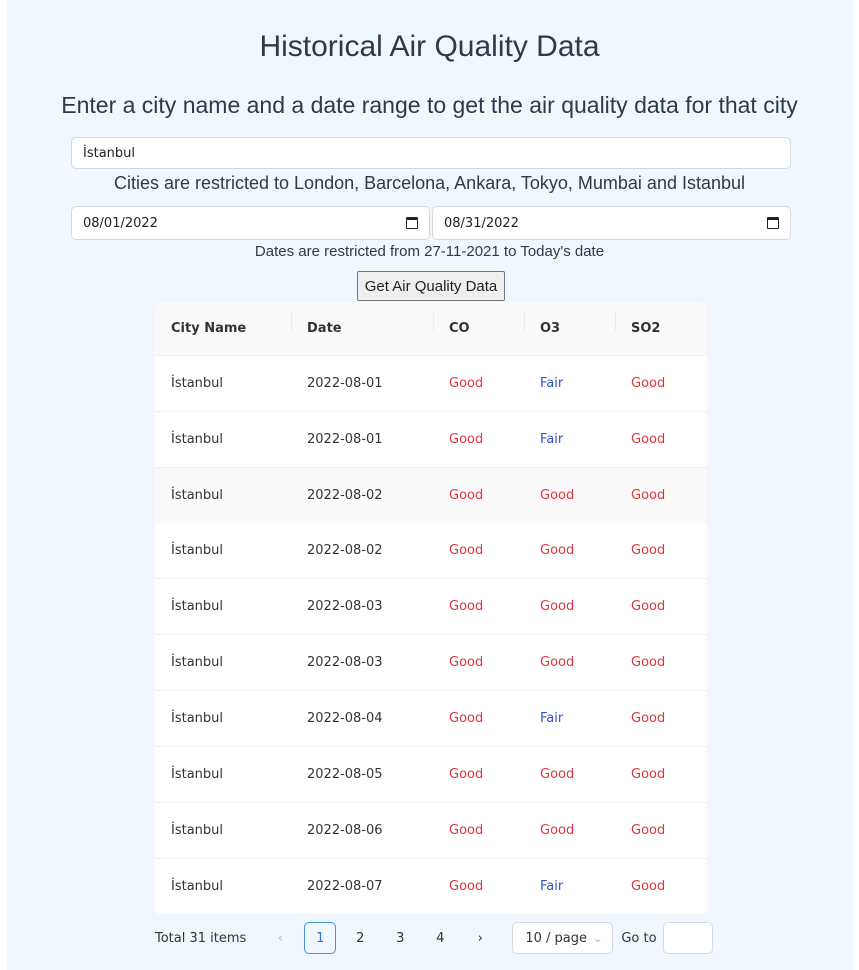 This screenshot has height=970, width=859. I want to click on column-header-date: Date, so click(362, 323).